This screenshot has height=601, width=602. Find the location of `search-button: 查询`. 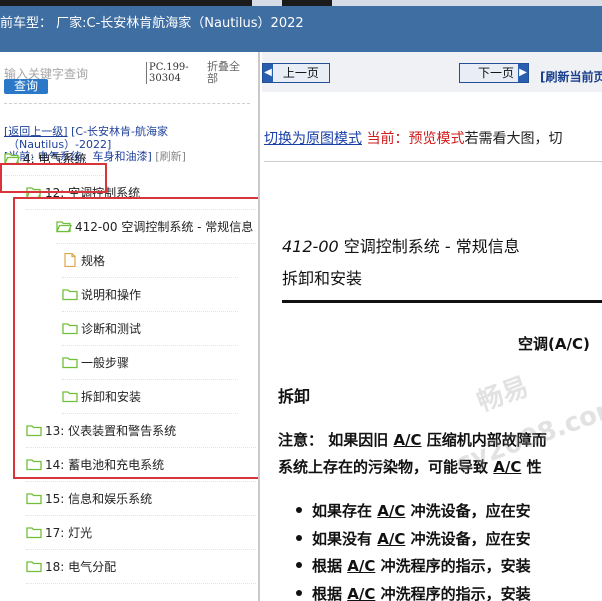

search-button: 查询 is located at coordinates (26, 86).